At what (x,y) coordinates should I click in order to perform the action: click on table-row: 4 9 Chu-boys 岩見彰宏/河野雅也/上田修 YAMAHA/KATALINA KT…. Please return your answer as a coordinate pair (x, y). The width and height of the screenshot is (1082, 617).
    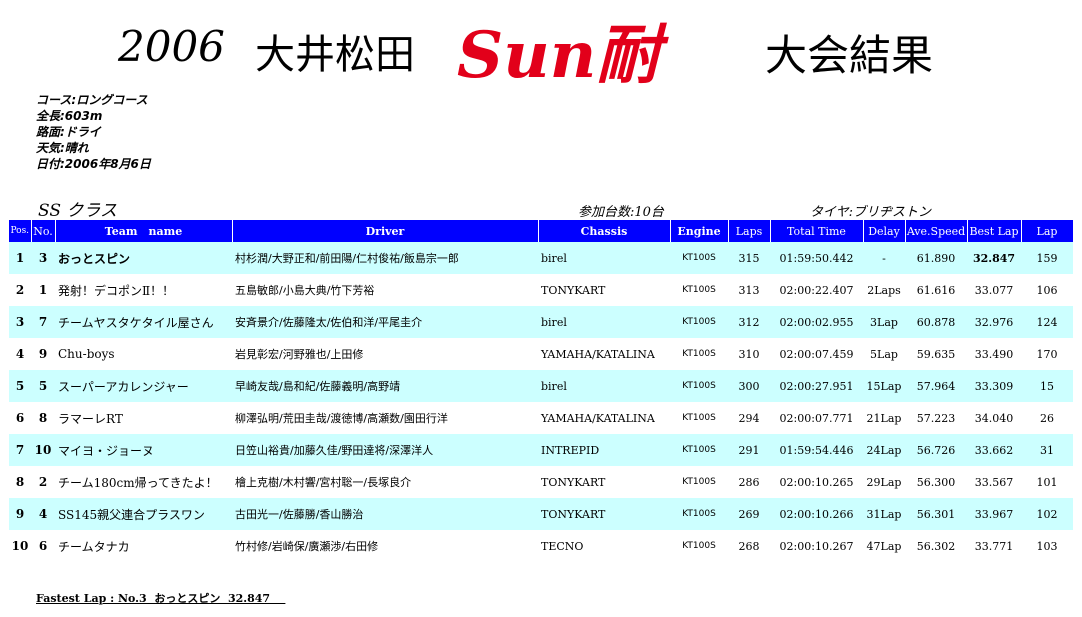
    Looking at the image, I should click on (541, 354).